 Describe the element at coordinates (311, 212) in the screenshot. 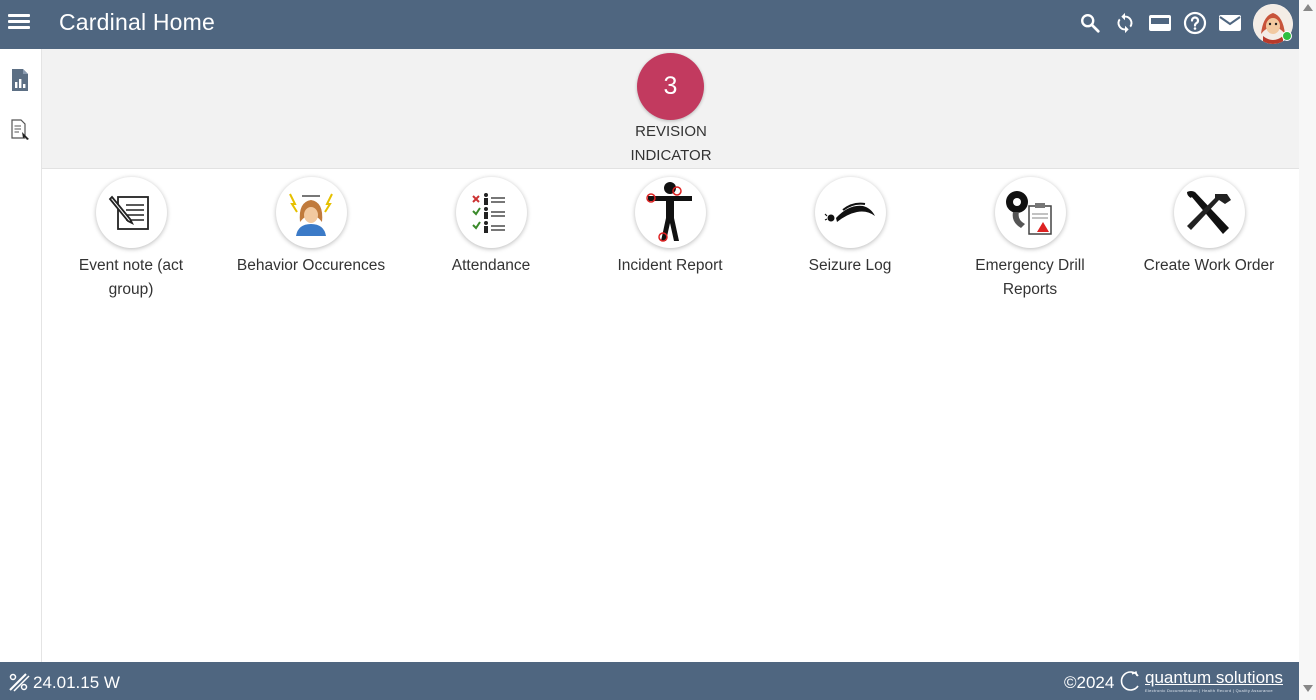

I see `behavior-icon` at that location.